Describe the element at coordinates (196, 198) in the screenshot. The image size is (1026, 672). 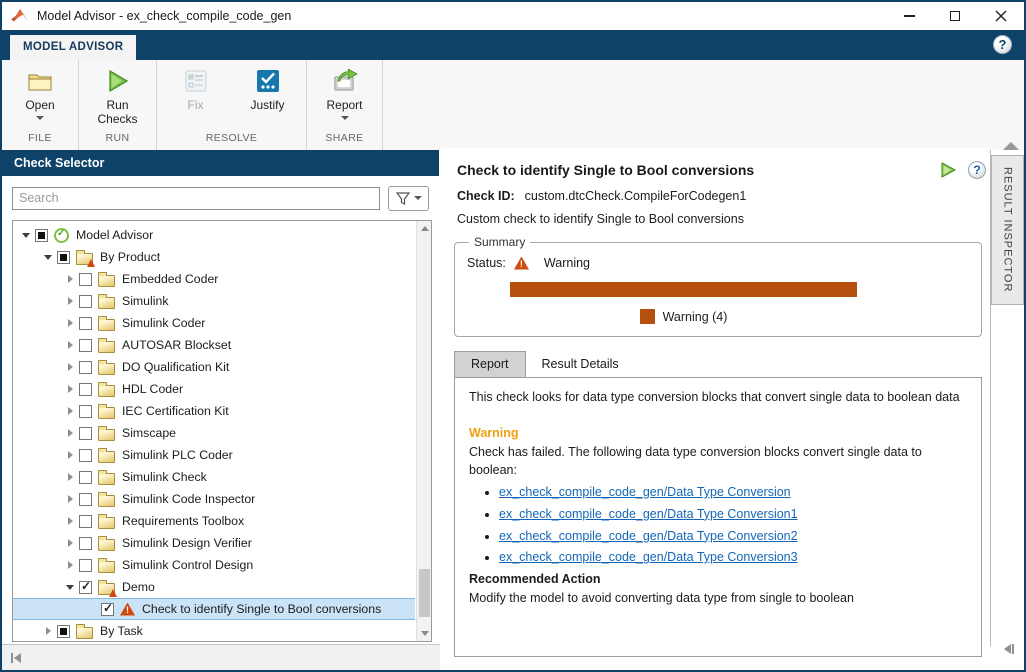
I see `search-input` at that location.